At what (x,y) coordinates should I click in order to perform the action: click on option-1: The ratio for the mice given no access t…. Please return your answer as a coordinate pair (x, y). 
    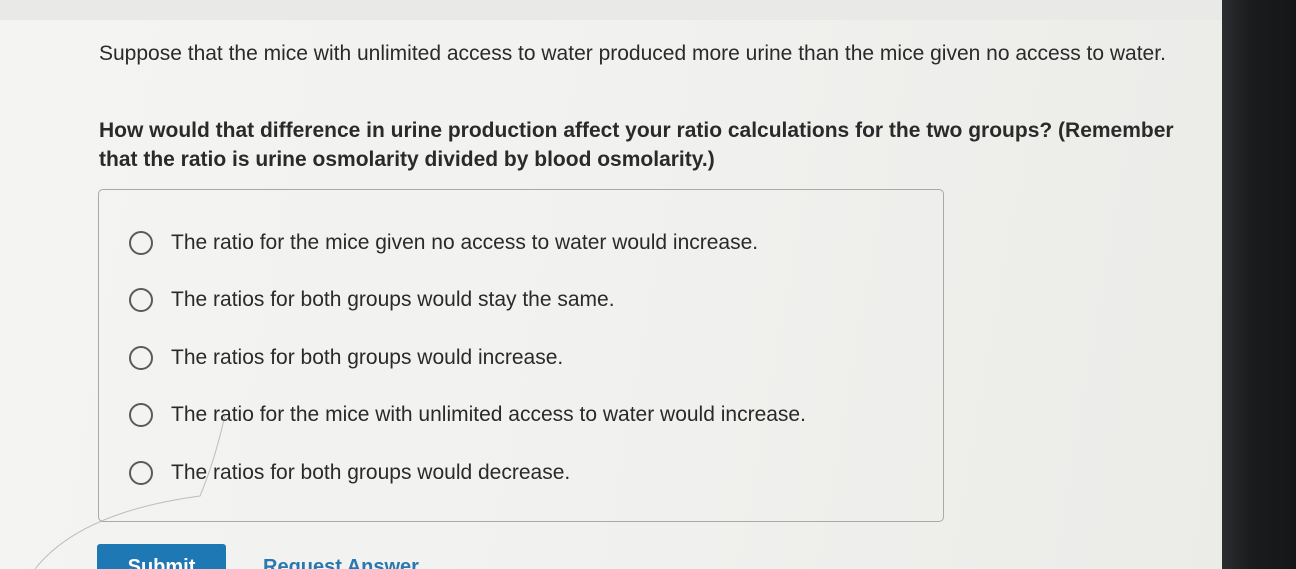
    Looking at the image, I should click on (443, 243).